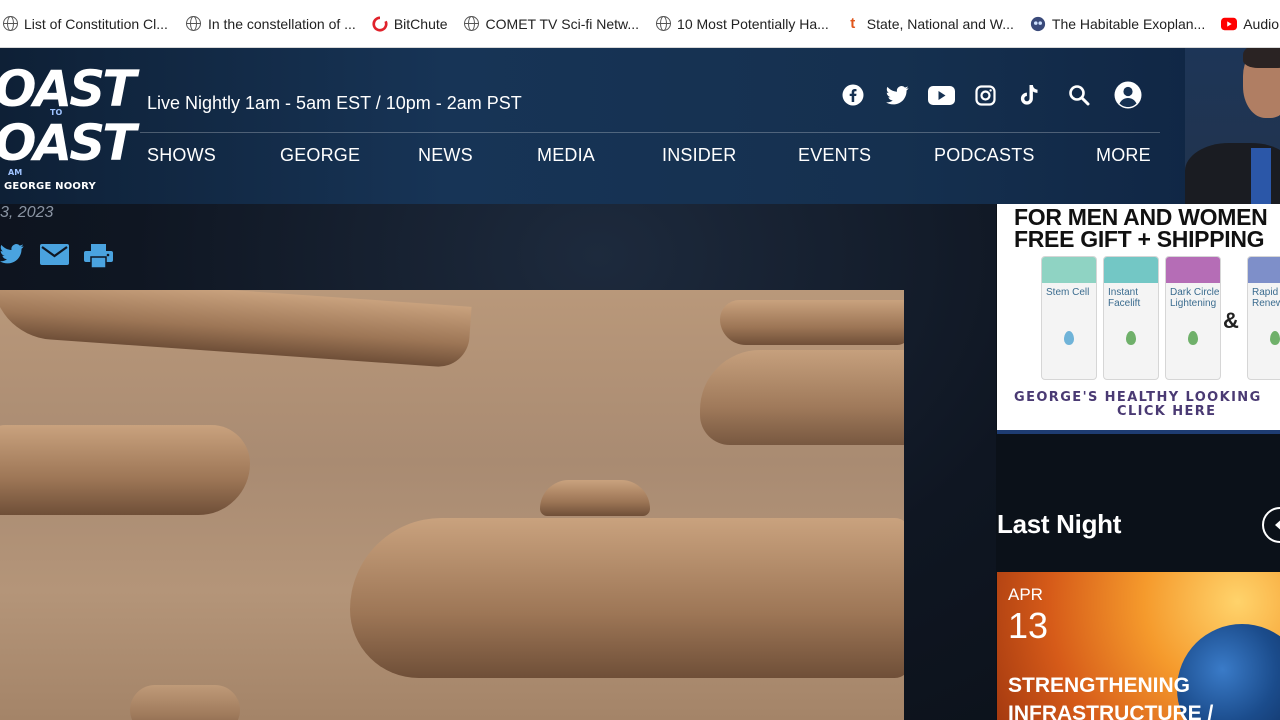 The width and height of the screenshot is (1280, 720). What do you see at coordinates (1138, 432) in the screenshot?
I see `ad-bottom-bar` at bounding box center [1138, 432].